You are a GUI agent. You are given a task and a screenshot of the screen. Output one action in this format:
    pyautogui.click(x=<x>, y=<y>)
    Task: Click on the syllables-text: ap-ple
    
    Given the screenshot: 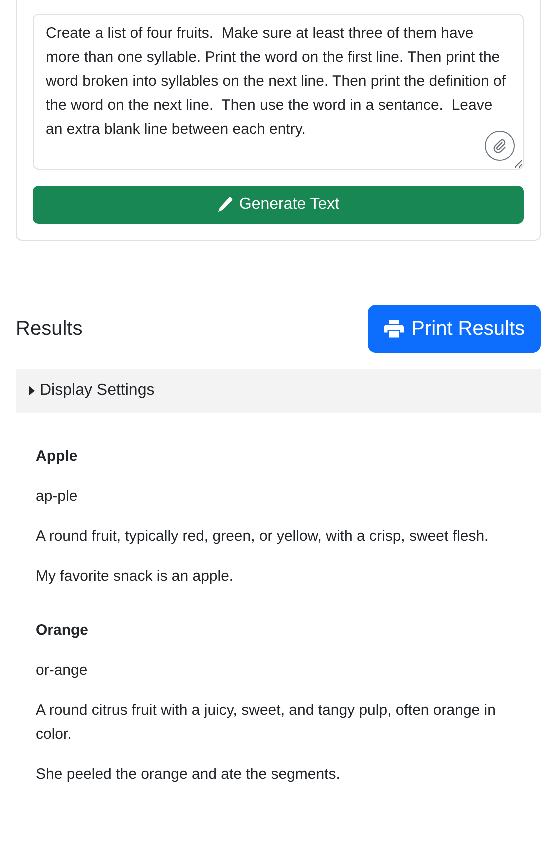 What is the action you would take?
    pyautogui.click(x=57, y=497)
    